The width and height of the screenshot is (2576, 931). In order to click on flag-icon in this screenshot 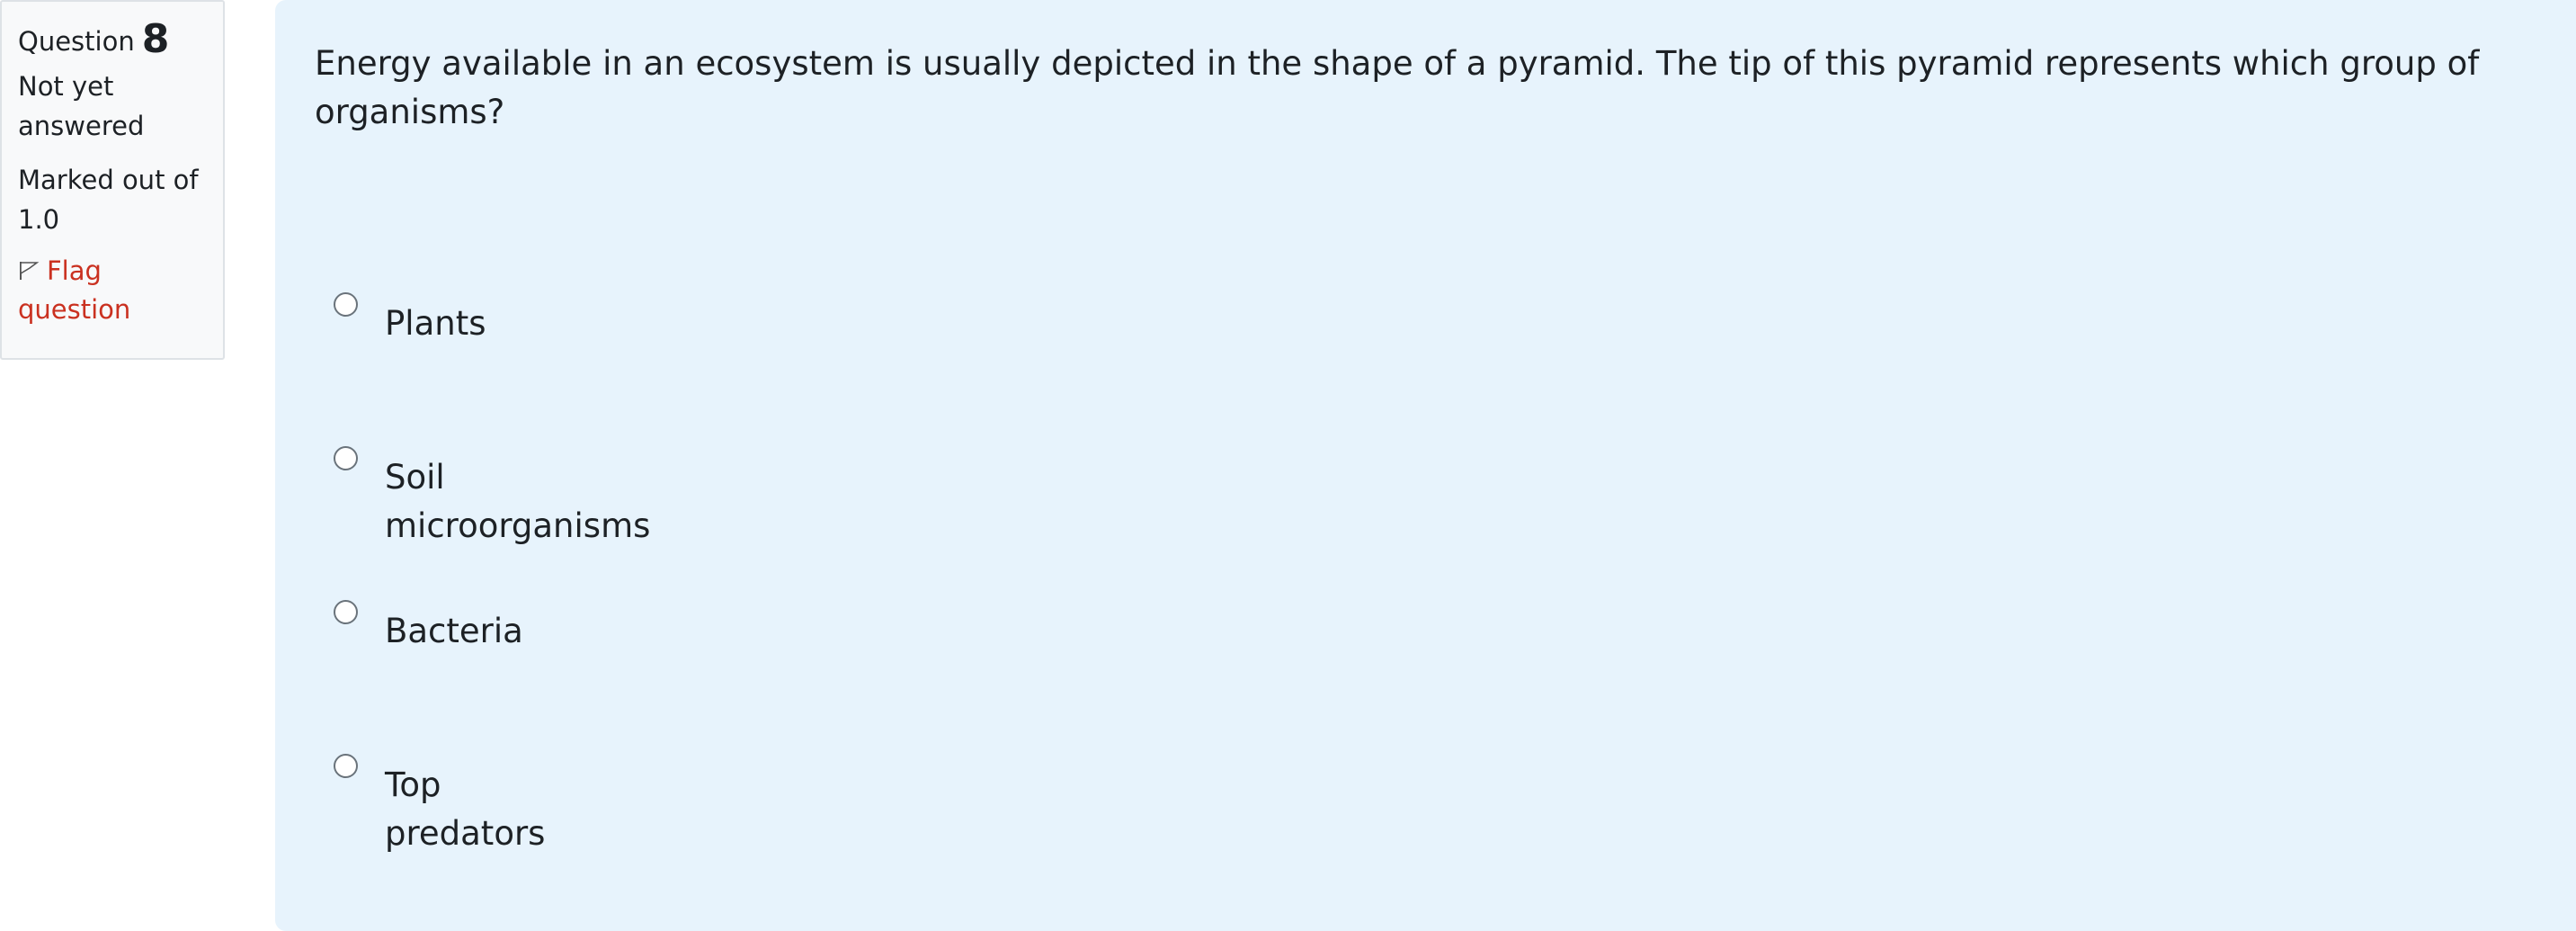, I will do `click(30, 271)`.